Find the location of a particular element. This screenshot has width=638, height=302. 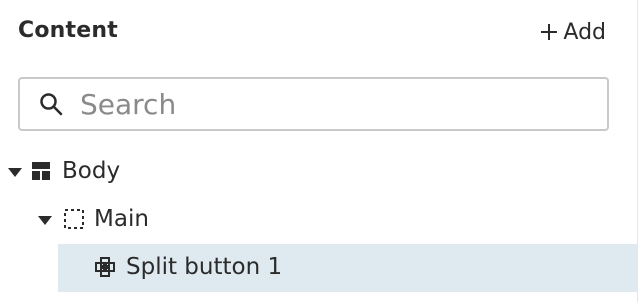

search-icon is located at coordinates (51, 104).